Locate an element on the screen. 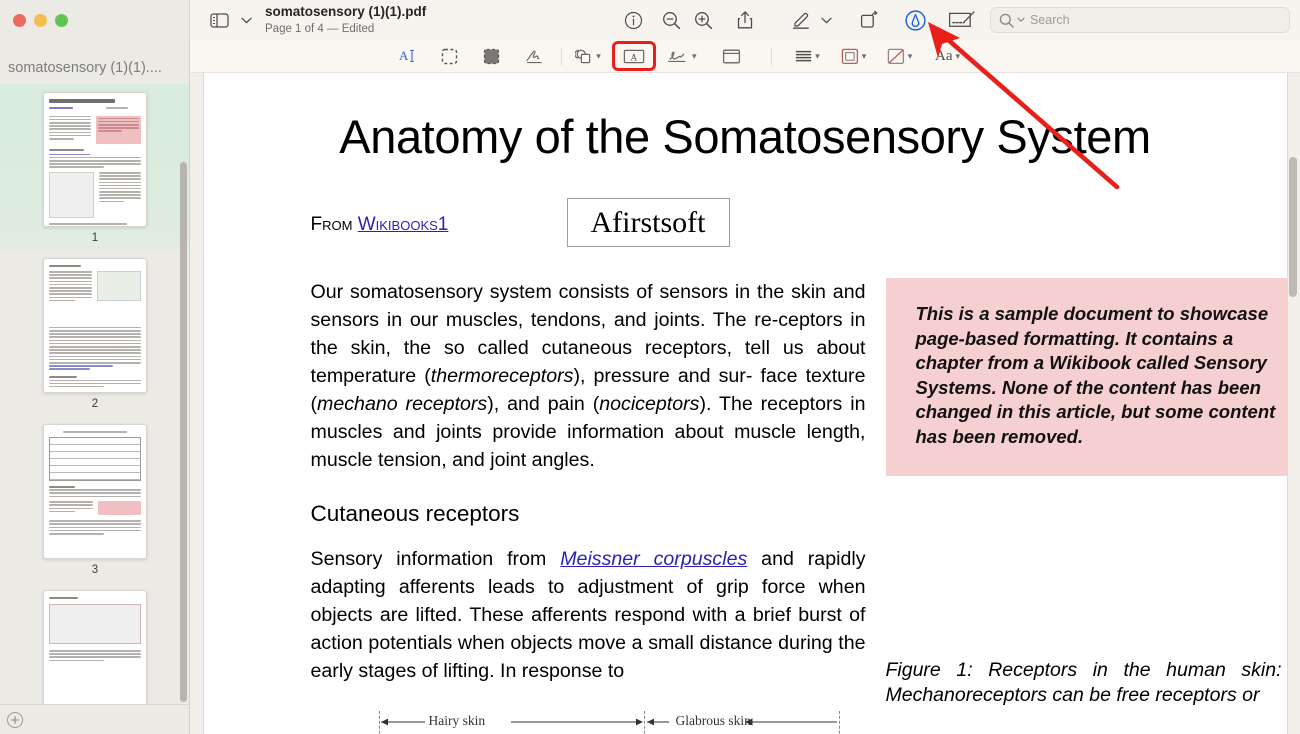  fill-icon: ▾ is located at coordinates (900, 56).